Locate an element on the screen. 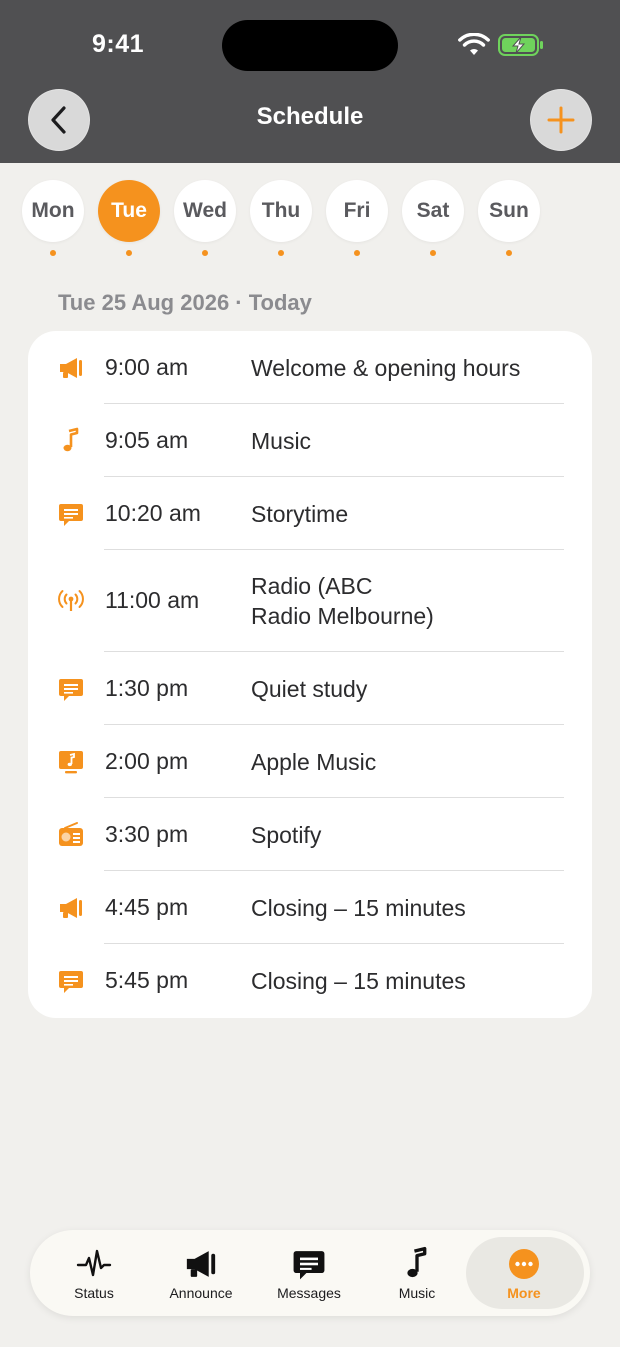 The height and width of the screenshot is (1347, 620). schedule-time: 4:45 pm is located at coordinates (147, 906).